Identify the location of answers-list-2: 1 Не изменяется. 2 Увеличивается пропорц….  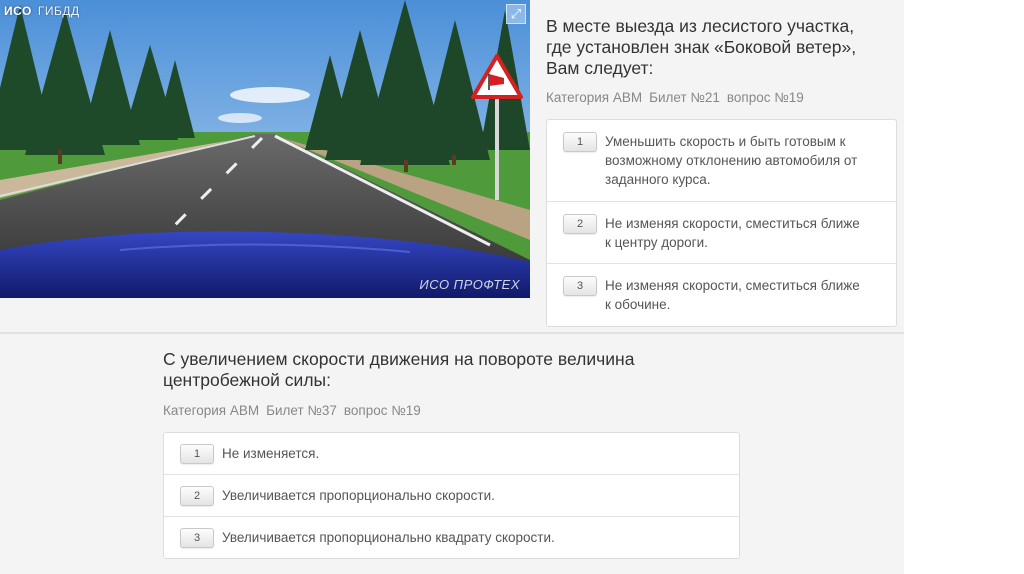
(451, 495).